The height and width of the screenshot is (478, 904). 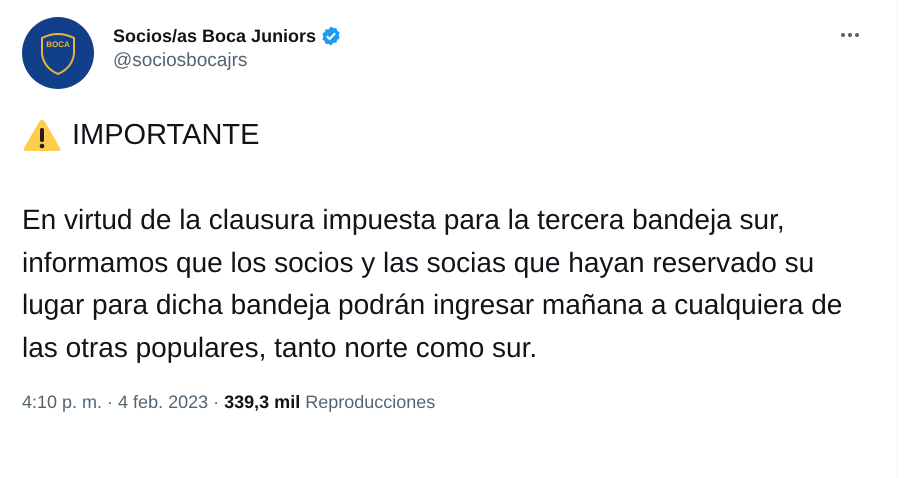 I want to click on author-name: Socios/as Boca Juniors, so click(x=214, y=36).